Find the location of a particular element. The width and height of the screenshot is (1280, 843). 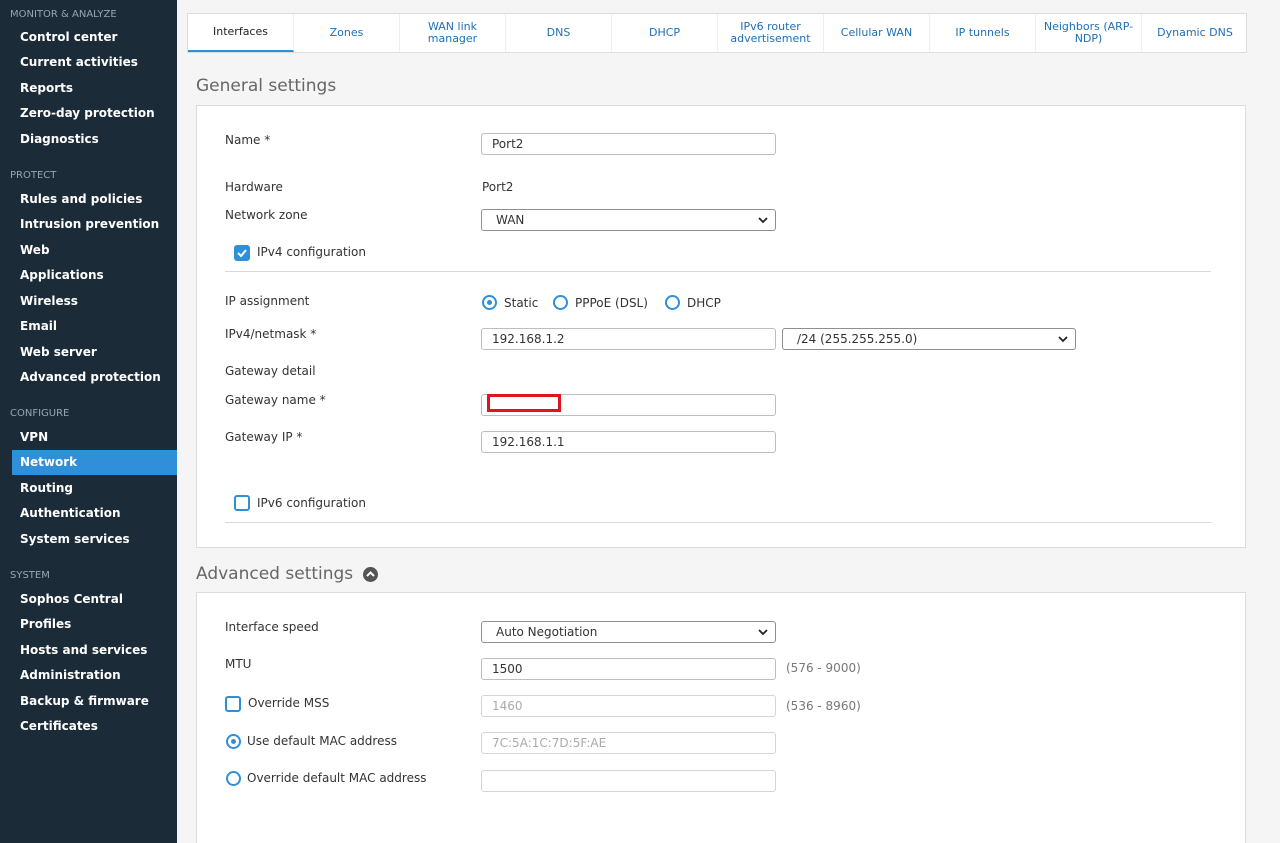

sidebar-item-applications: Applications is located at coordinates (94, 275).